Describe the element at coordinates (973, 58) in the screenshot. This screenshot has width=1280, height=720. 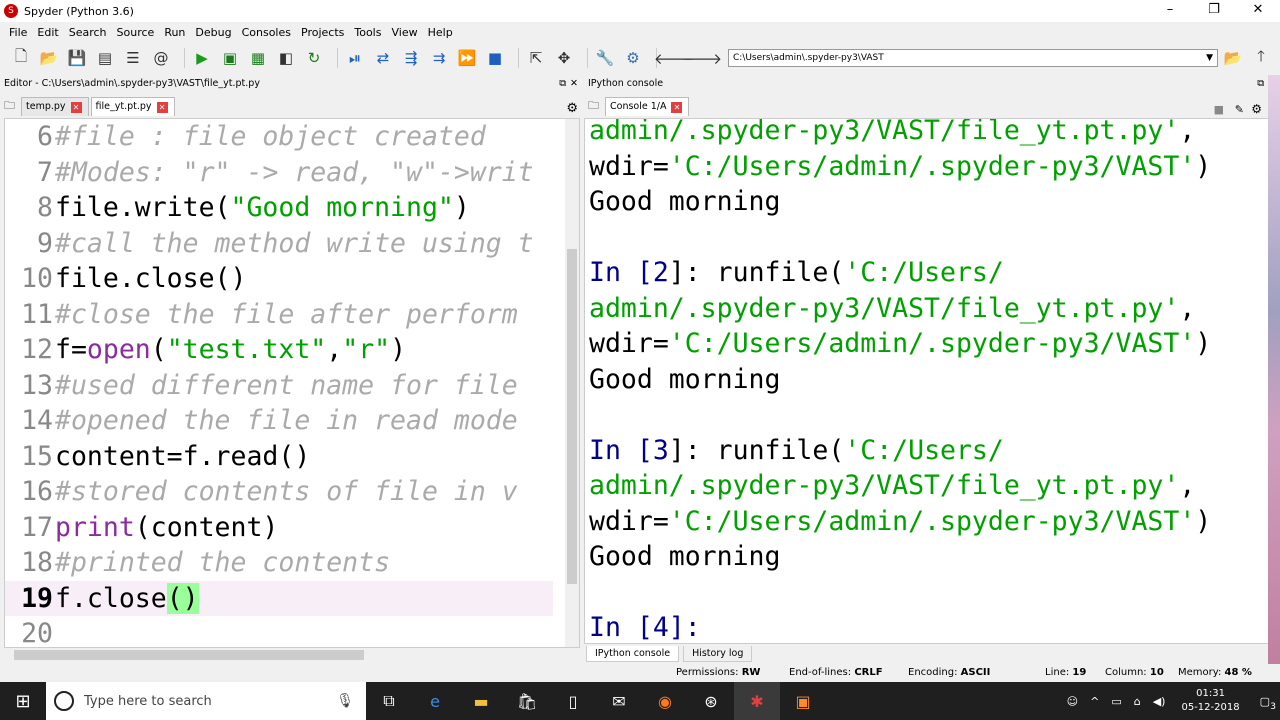
I see `working-directory-input: C:\Users\admin\.spyder-py3\VAST ▼` at that location.